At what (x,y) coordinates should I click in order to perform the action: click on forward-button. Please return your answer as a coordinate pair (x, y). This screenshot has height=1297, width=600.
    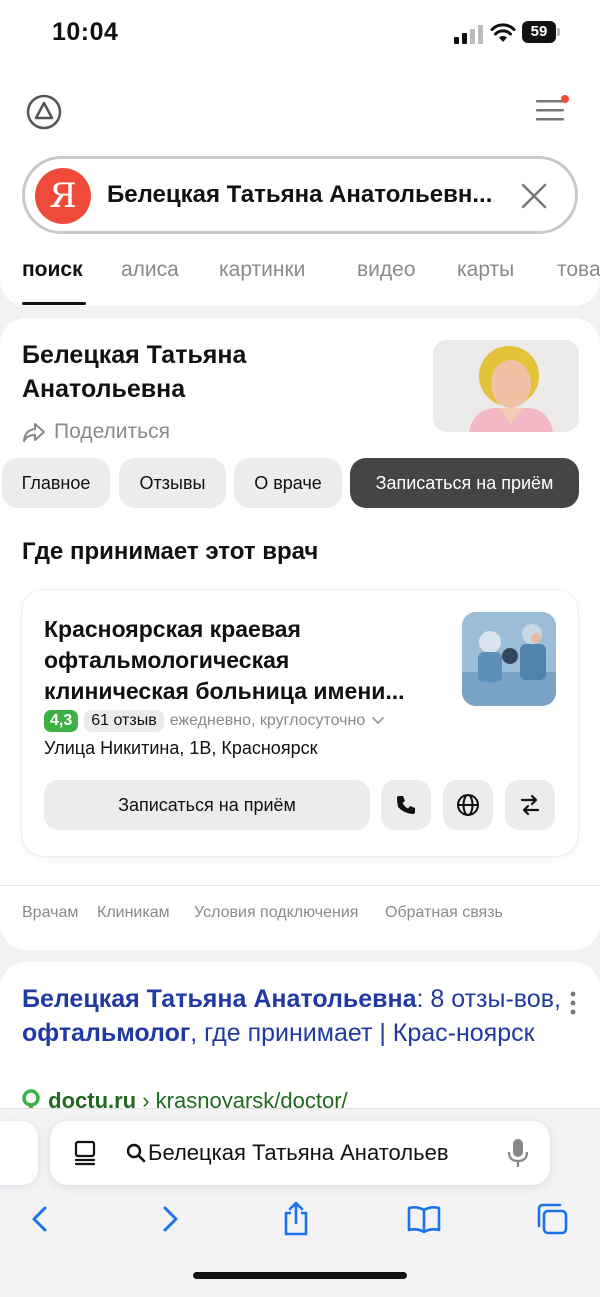
    Looking at the image, I should click on (170, 1219).